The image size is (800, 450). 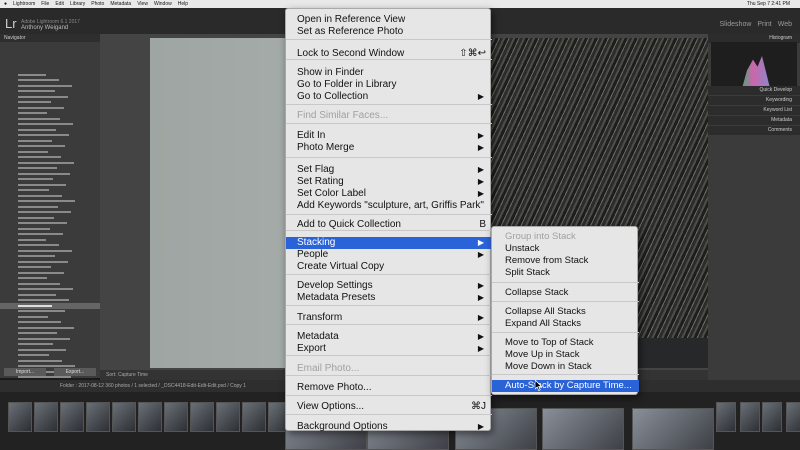 I want to click on menu-item-metadata: Metadata ▶, so click(x=389, y=337).